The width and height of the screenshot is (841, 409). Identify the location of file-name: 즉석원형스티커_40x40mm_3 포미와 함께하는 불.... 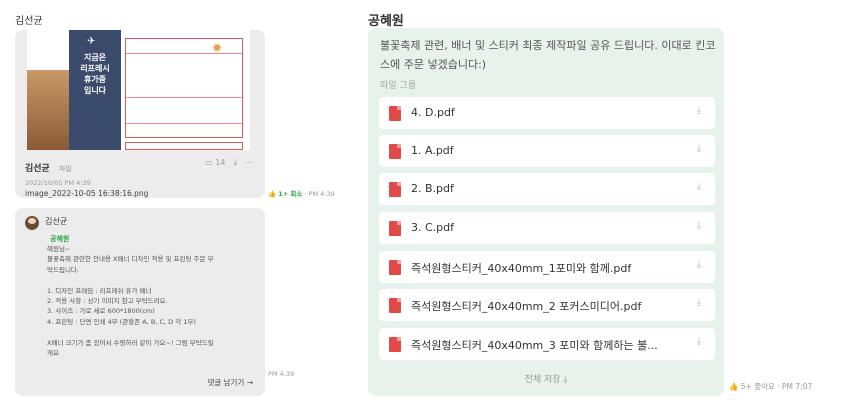
(534, 345).